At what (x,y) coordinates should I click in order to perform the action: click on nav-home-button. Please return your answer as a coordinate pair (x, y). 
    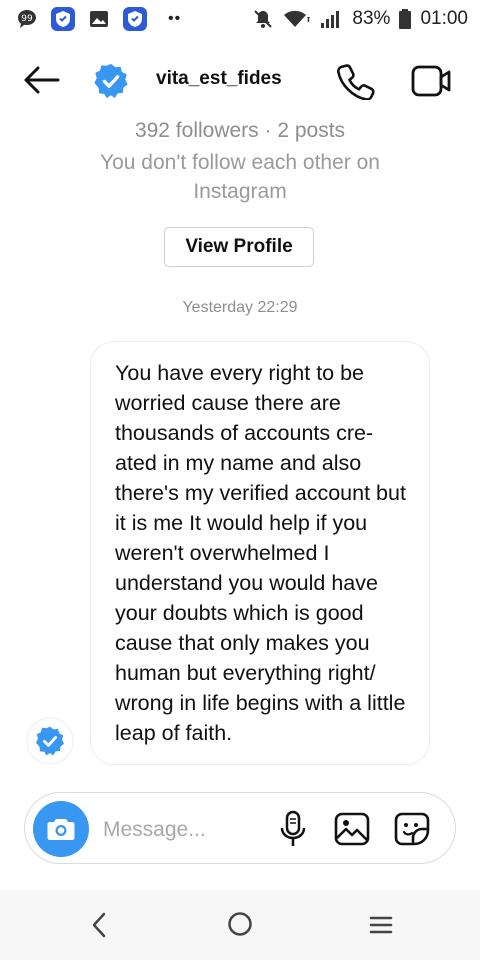
    Looking at the image, I should click on (240, 924).